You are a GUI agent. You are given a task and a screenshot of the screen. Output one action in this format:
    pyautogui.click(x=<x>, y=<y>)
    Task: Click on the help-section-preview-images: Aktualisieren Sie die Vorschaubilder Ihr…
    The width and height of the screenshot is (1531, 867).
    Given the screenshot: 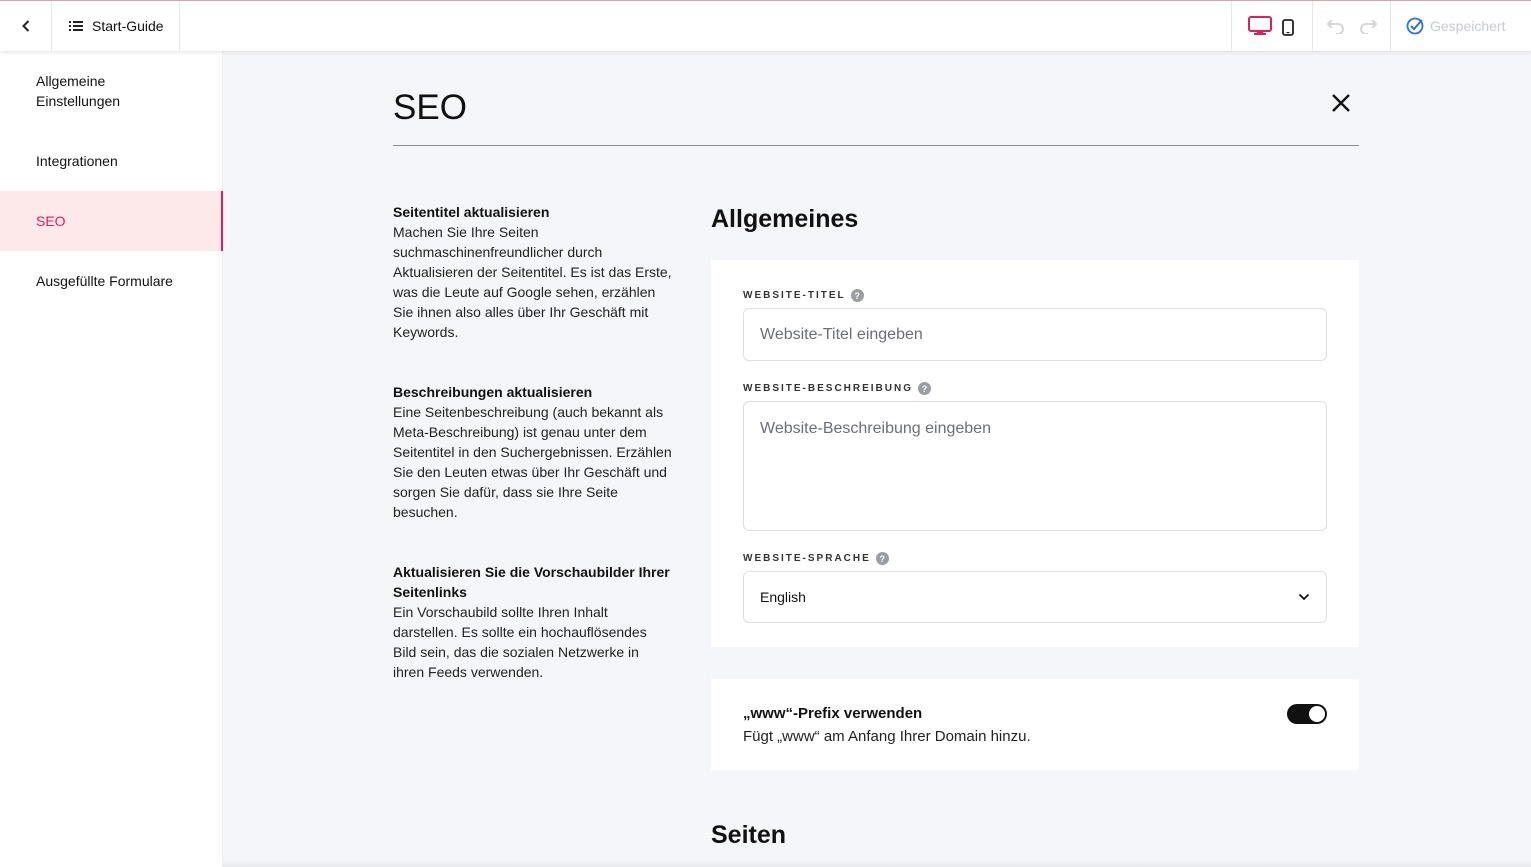 What is the action you would take?
    pyautogui.click(x=533, y=622)
    